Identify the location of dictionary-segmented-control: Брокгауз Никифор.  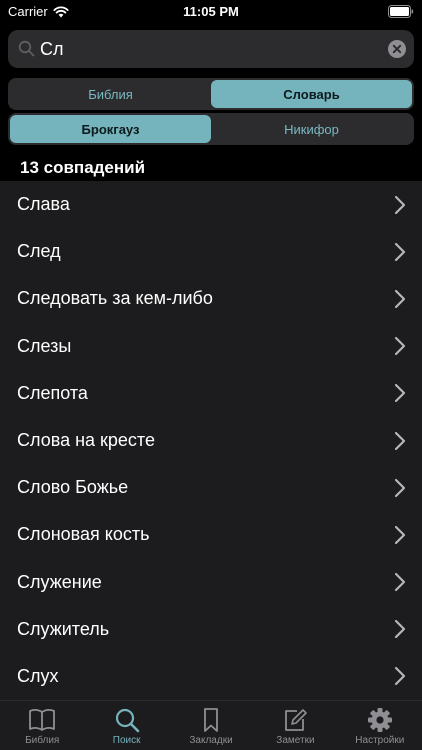
(211, 129).